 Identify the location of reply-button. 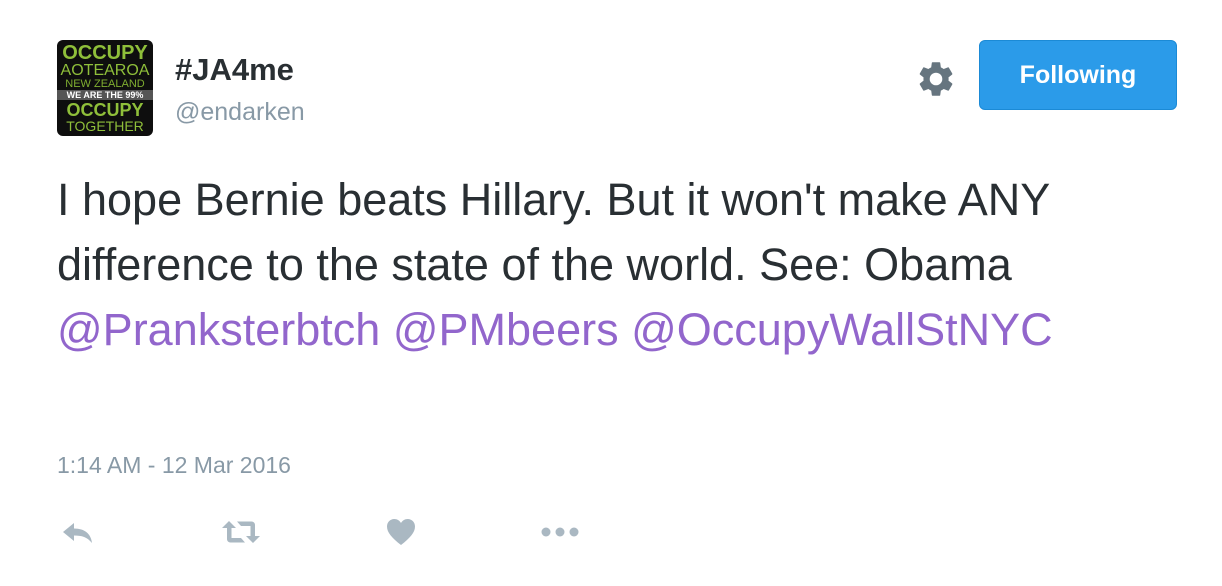
(78, 532).